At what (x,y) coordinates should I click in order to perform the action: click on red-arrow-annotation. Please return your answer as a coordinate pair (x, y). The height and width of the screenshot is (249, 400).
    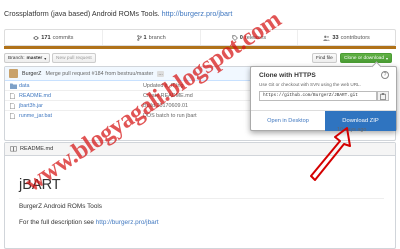
    Looking at the image, I should click on (330, 154).